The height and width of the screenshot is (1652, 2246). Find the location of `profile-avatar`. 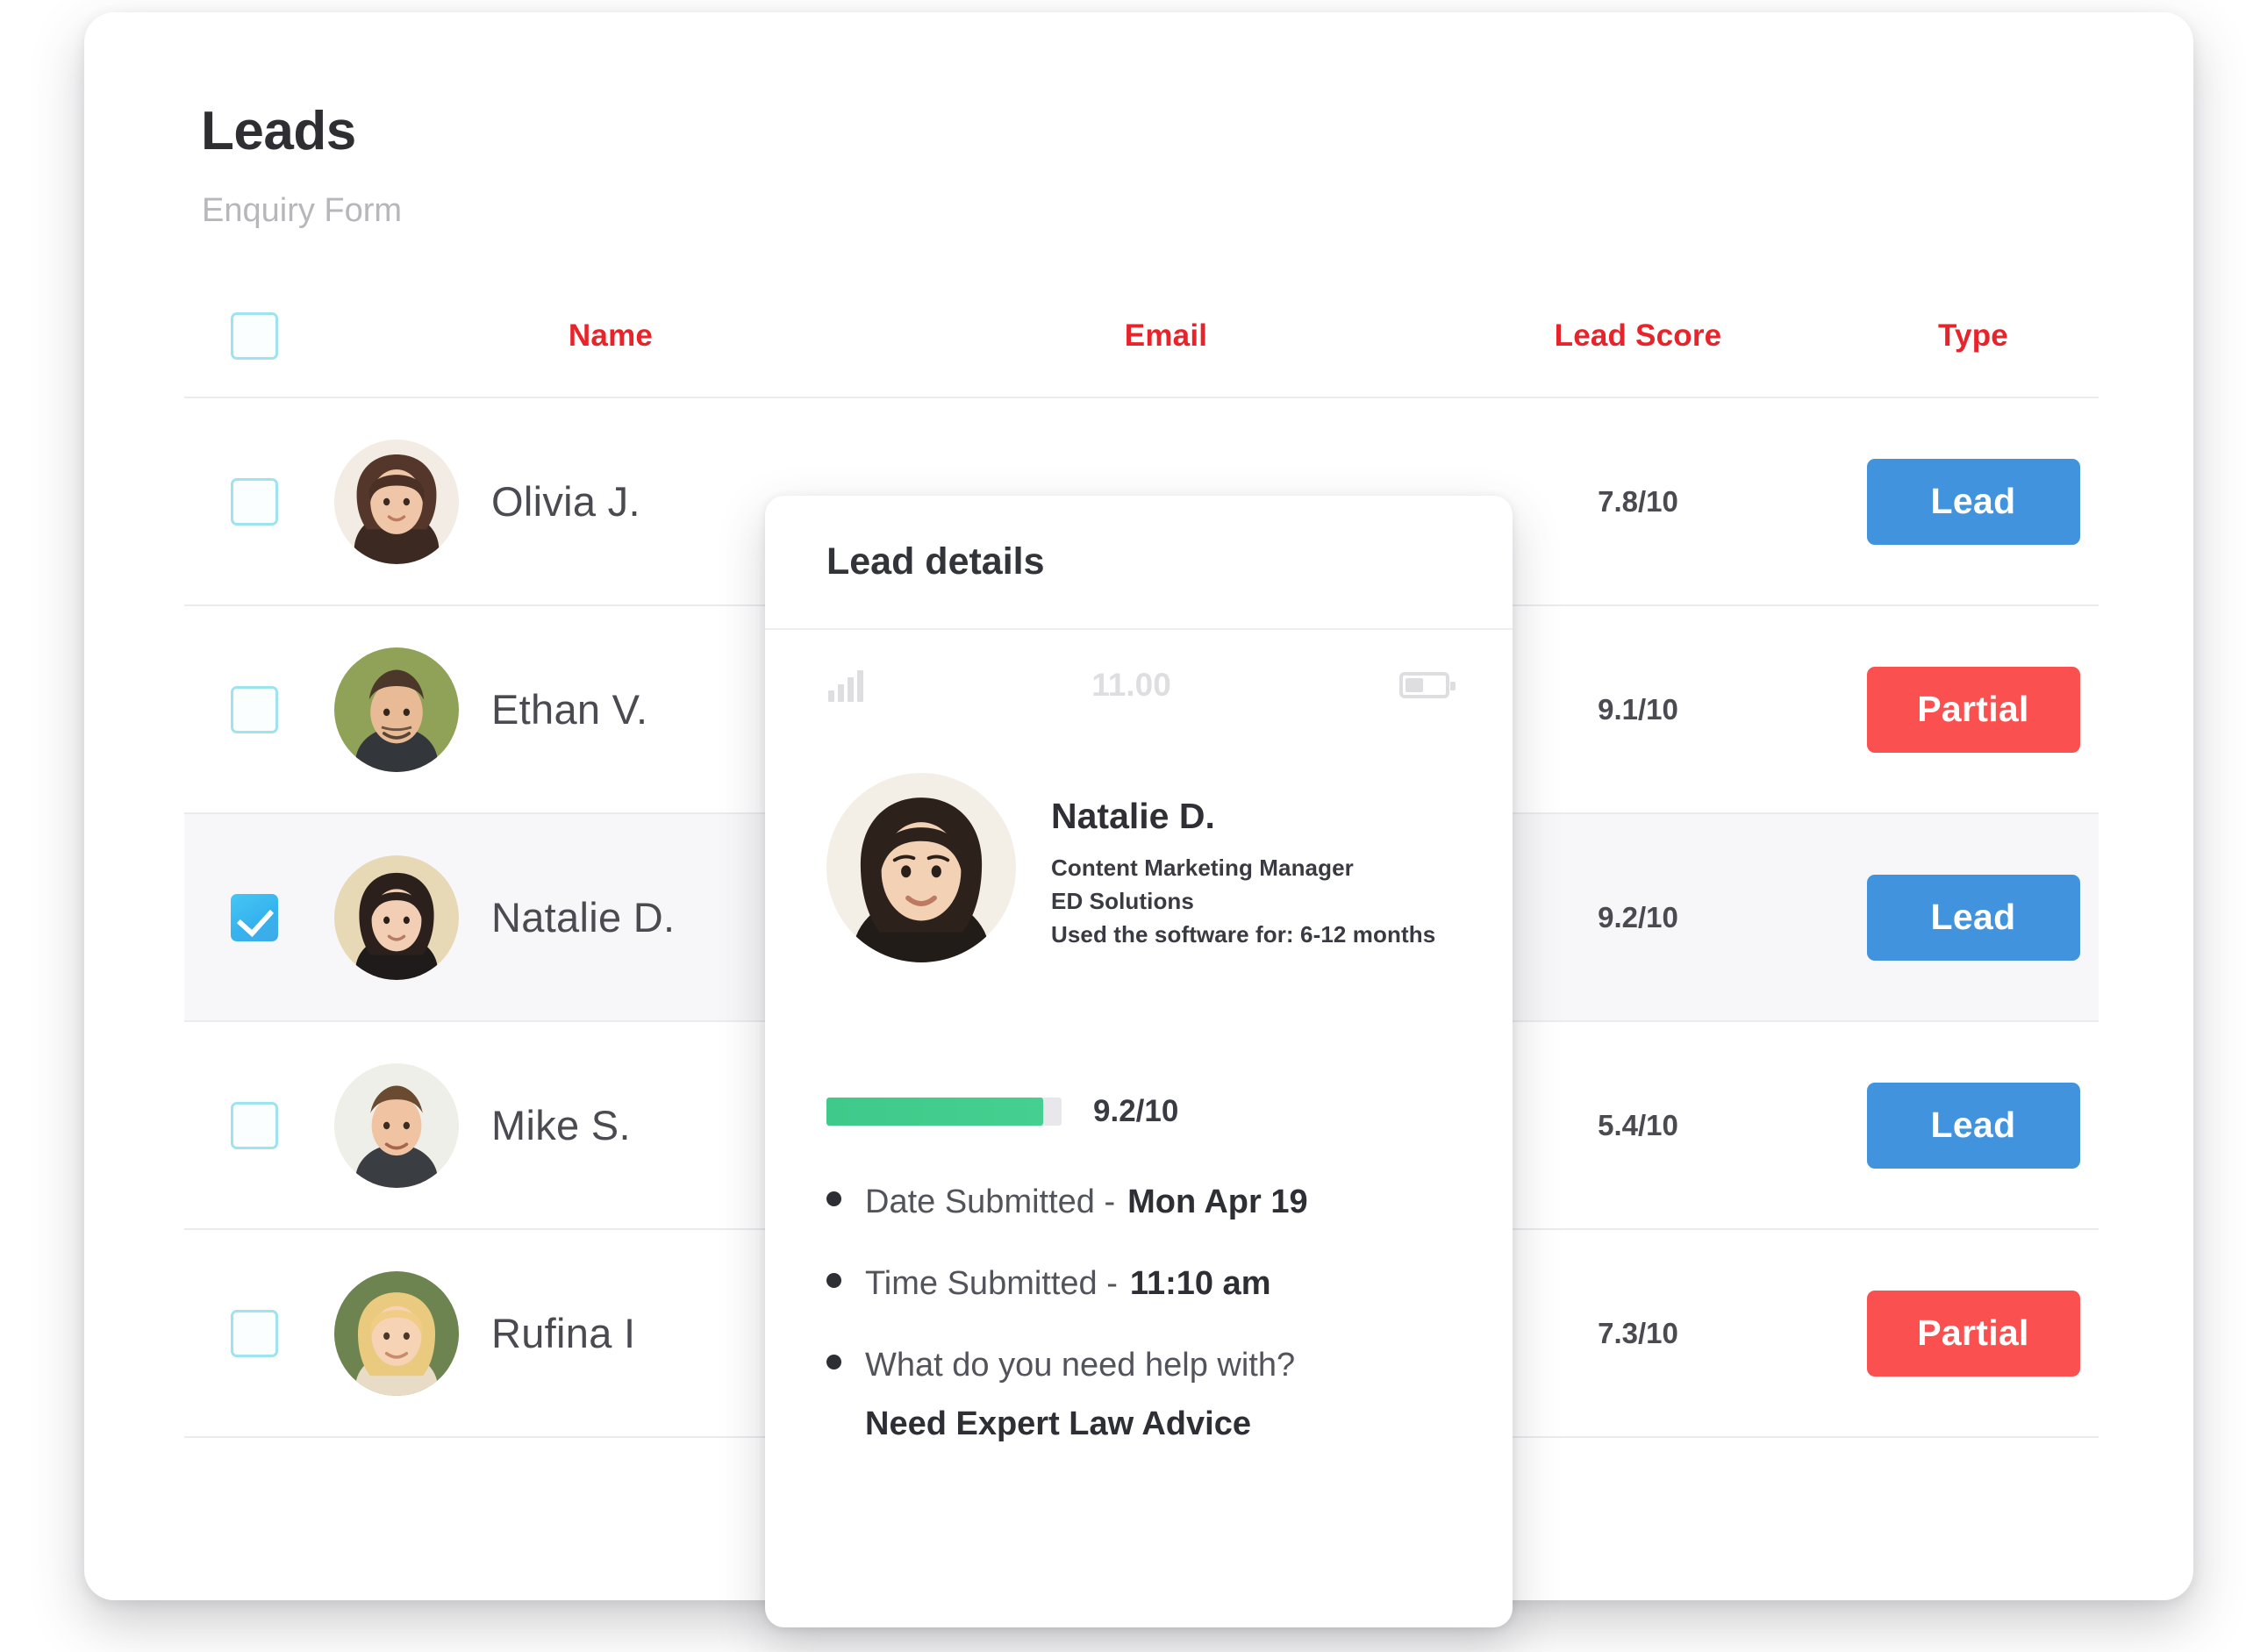

profile-avatar is located at coordinates (921, 868).